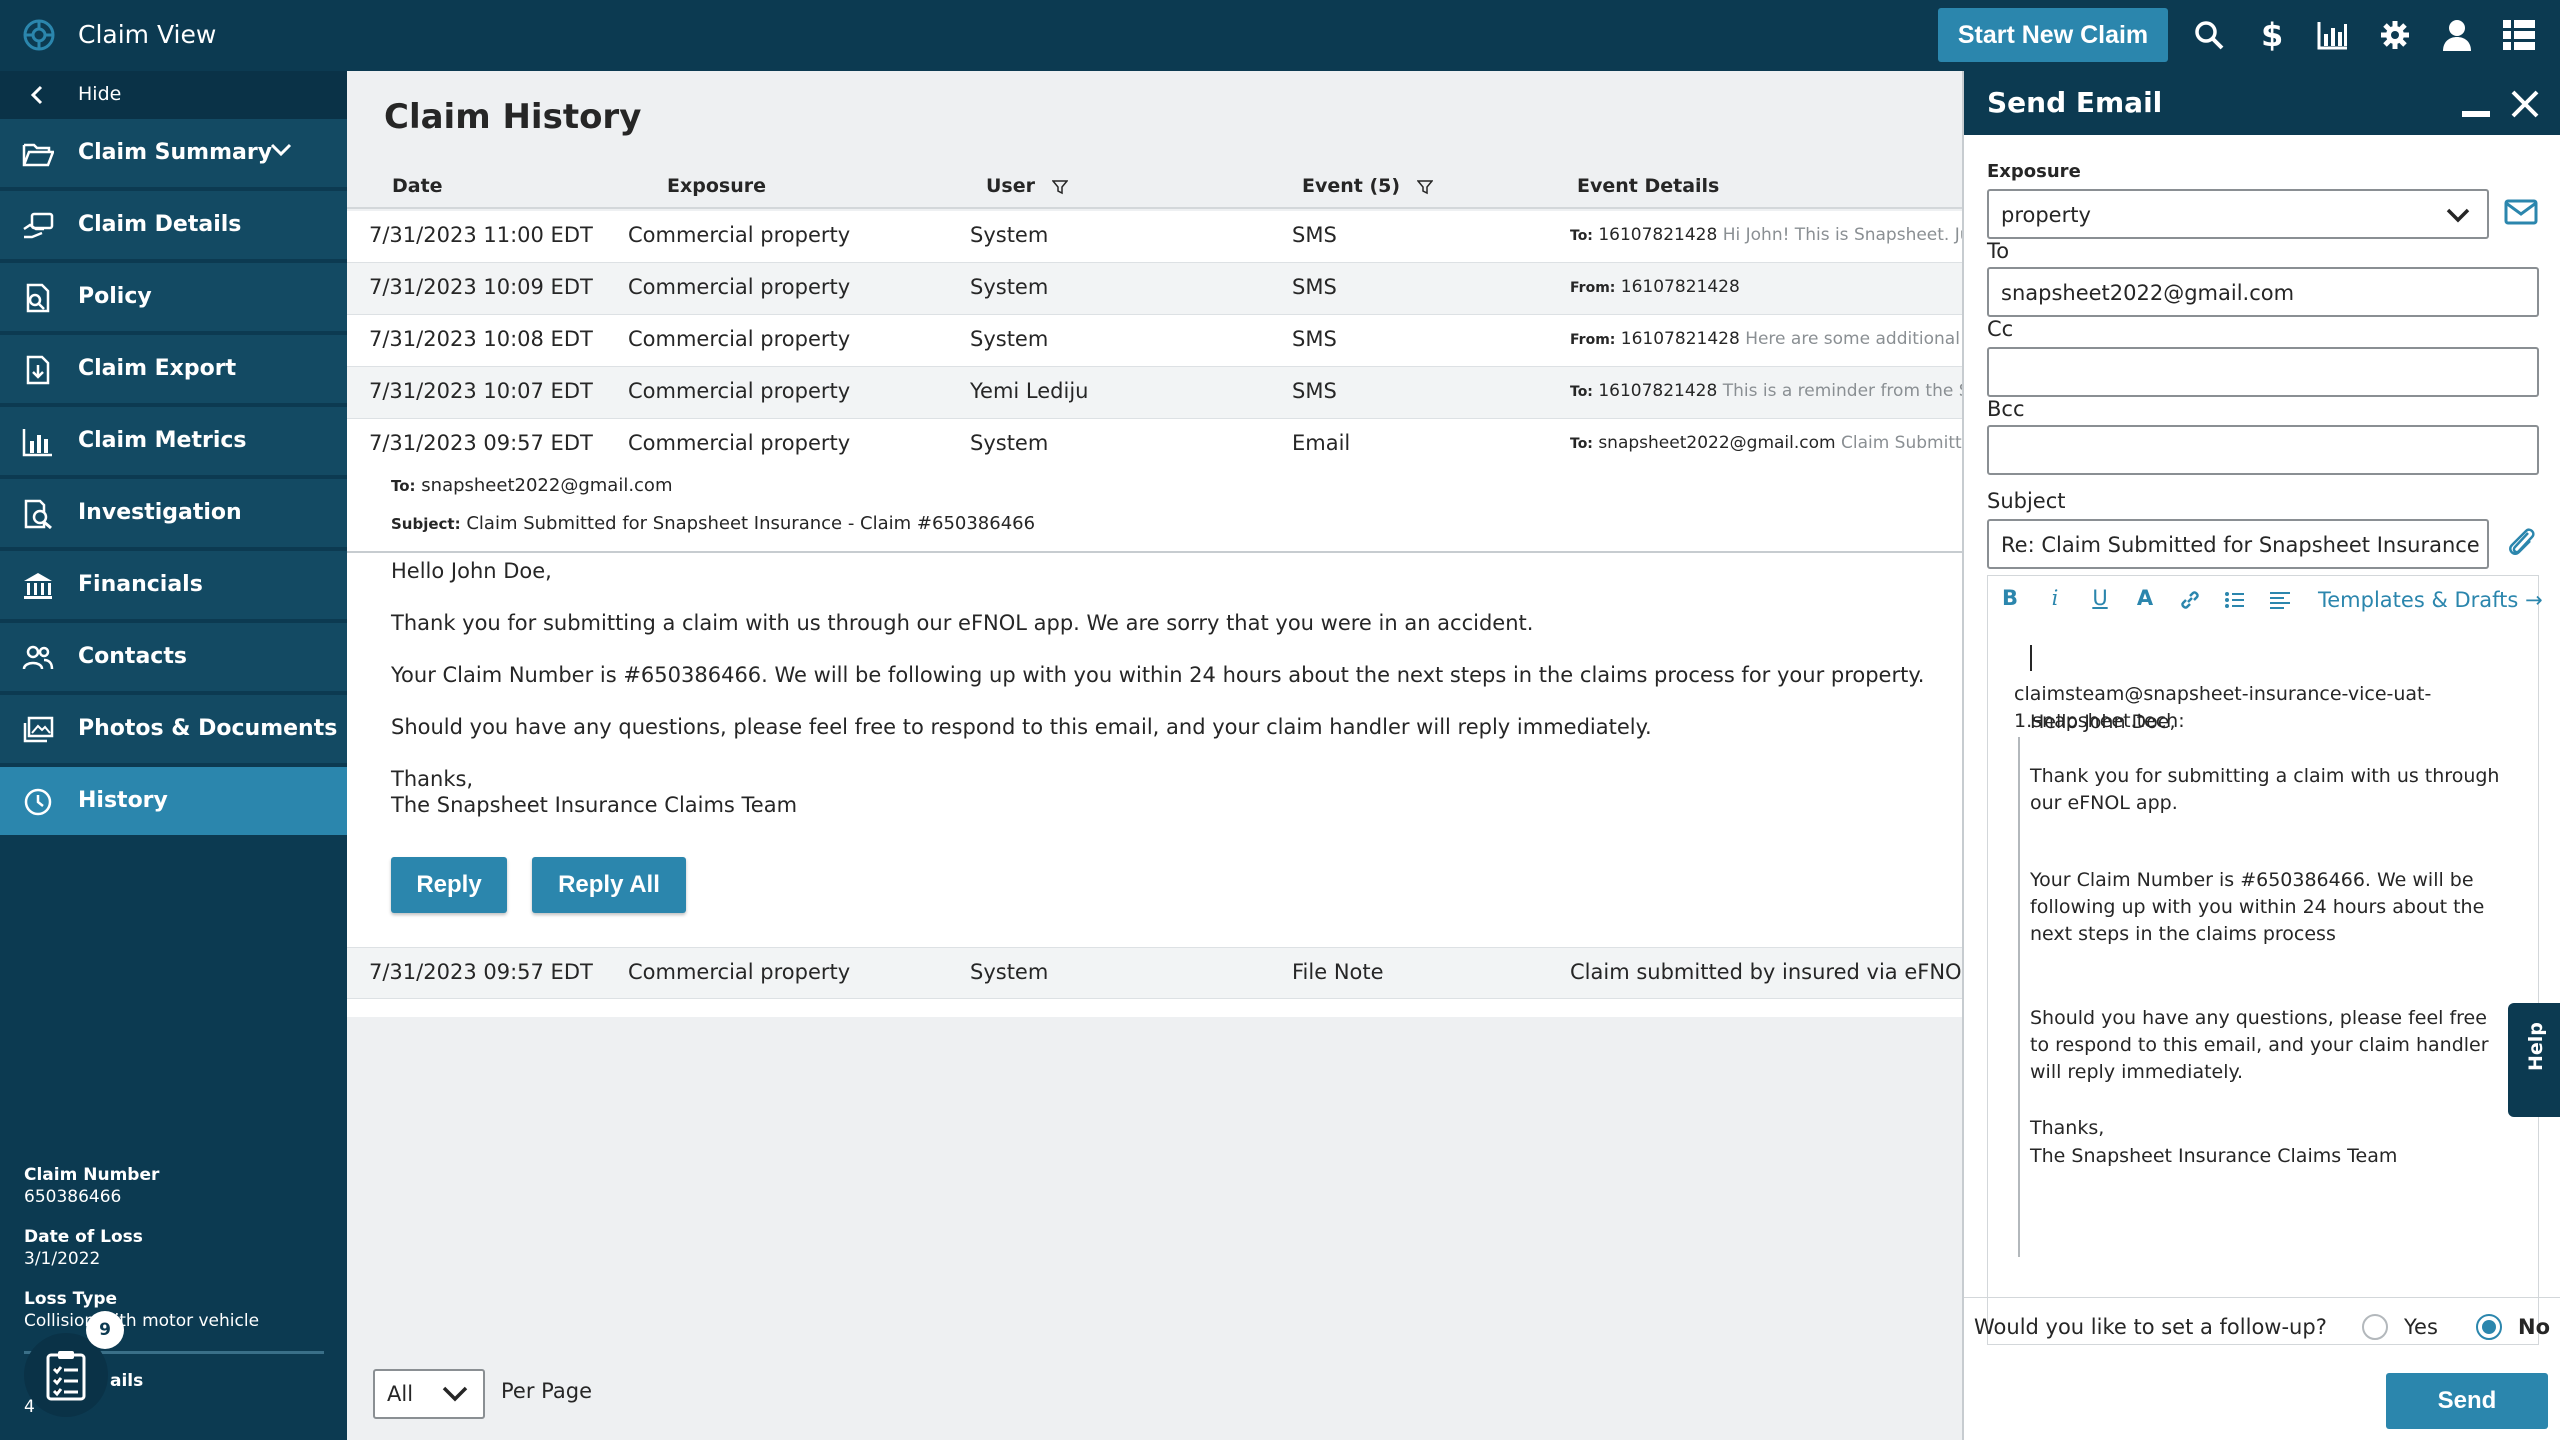  What do you see at coordinates (173, 226) in the screenshot?
I see `sidebar-item-claim-details: Claim Details` at bounding box center [173, 226].